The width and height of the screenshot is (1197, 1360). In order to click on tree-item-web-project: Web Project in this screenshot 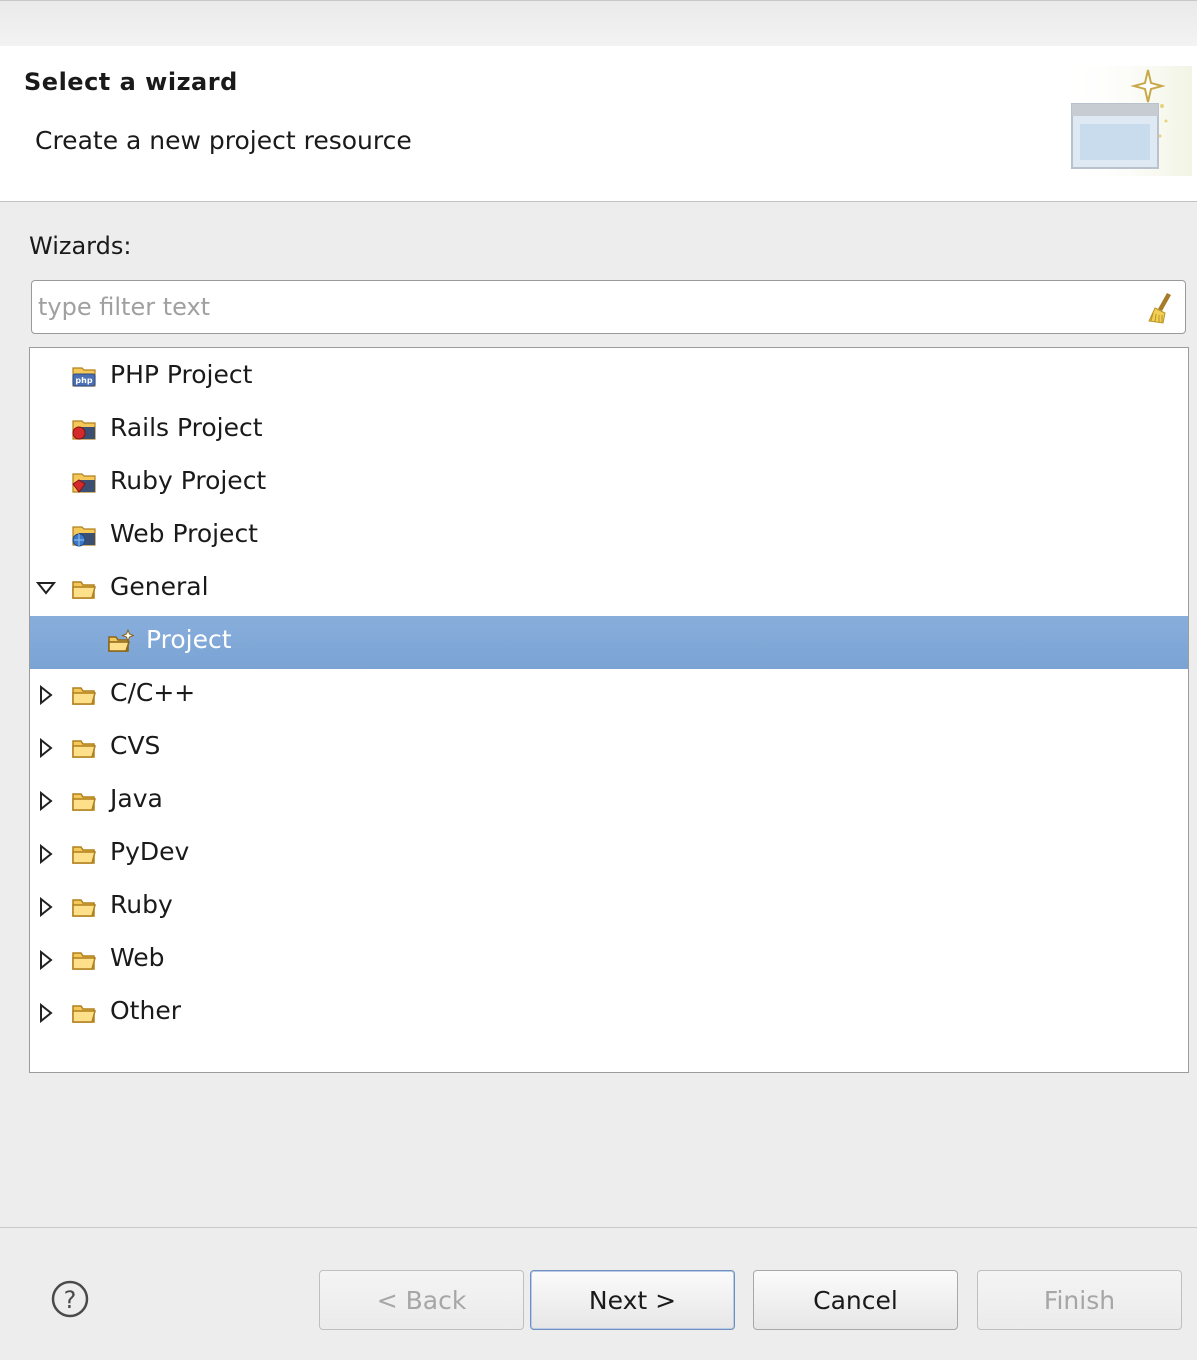, I will do `click(609, 536)`.